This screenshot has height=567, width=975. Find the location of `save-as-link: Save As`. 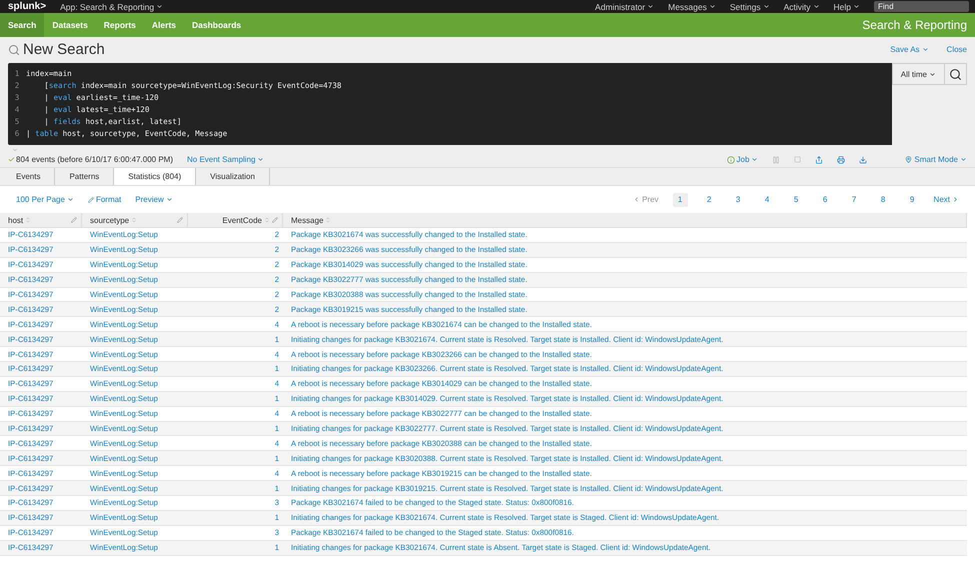

save-as-link: Save As is located at coordinates (909, 49).